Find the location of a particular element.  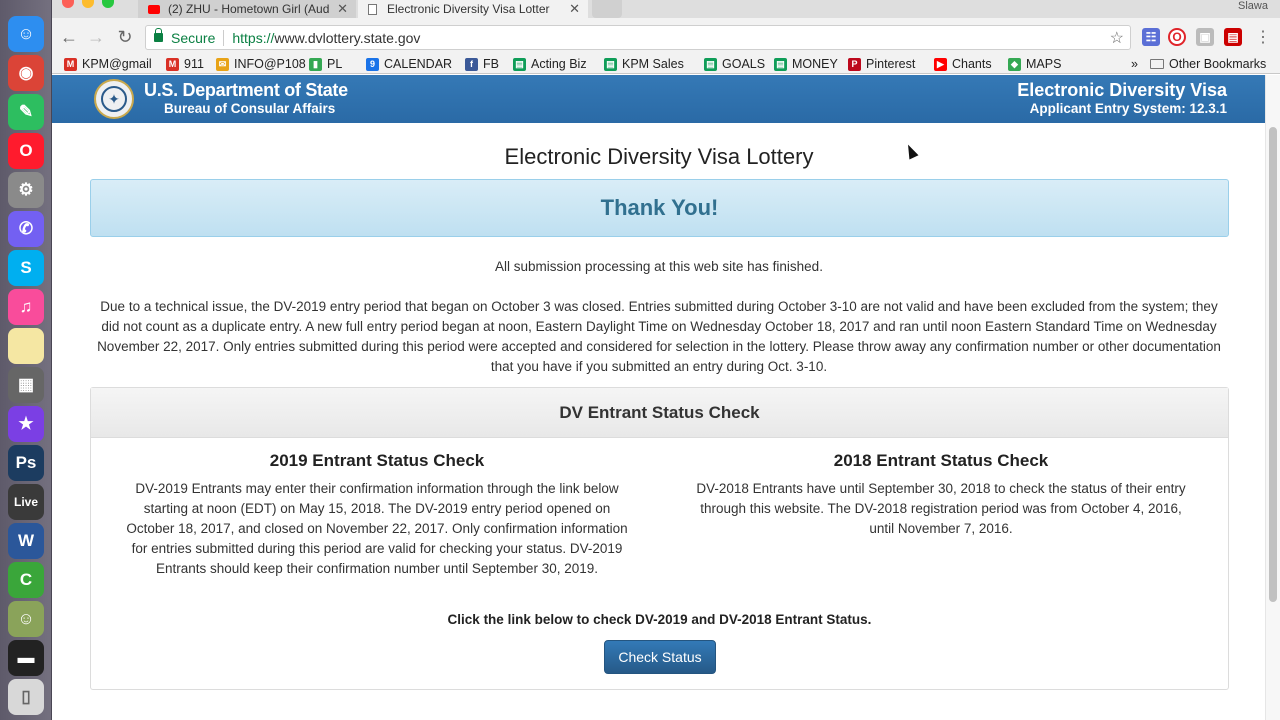

preview-icon: ☺ is located at coordinates (26, 619).